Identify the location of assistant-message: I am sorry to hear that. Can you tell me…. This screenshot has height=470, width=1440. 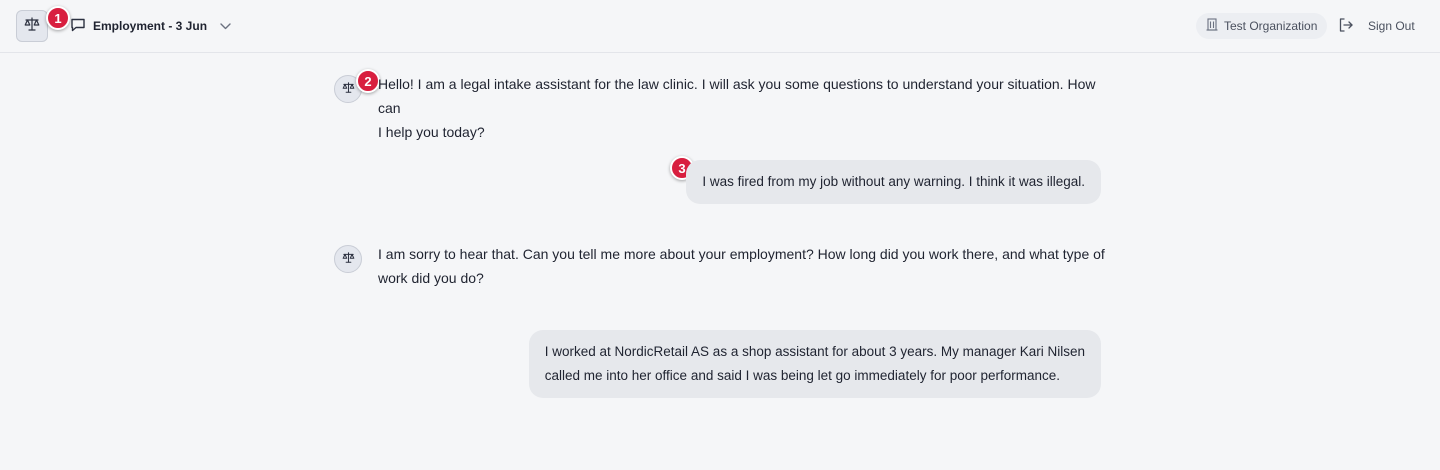
(742, 266).